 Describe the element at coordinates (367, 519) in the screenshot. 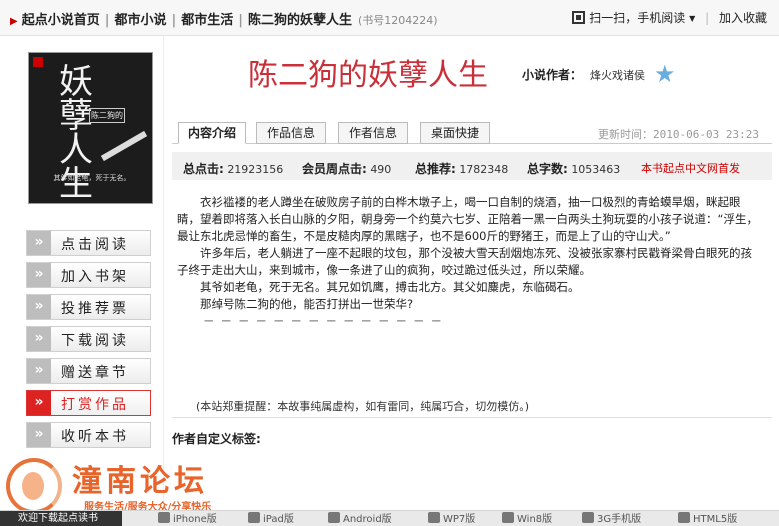

I see `platform-label: Android版` at that location.